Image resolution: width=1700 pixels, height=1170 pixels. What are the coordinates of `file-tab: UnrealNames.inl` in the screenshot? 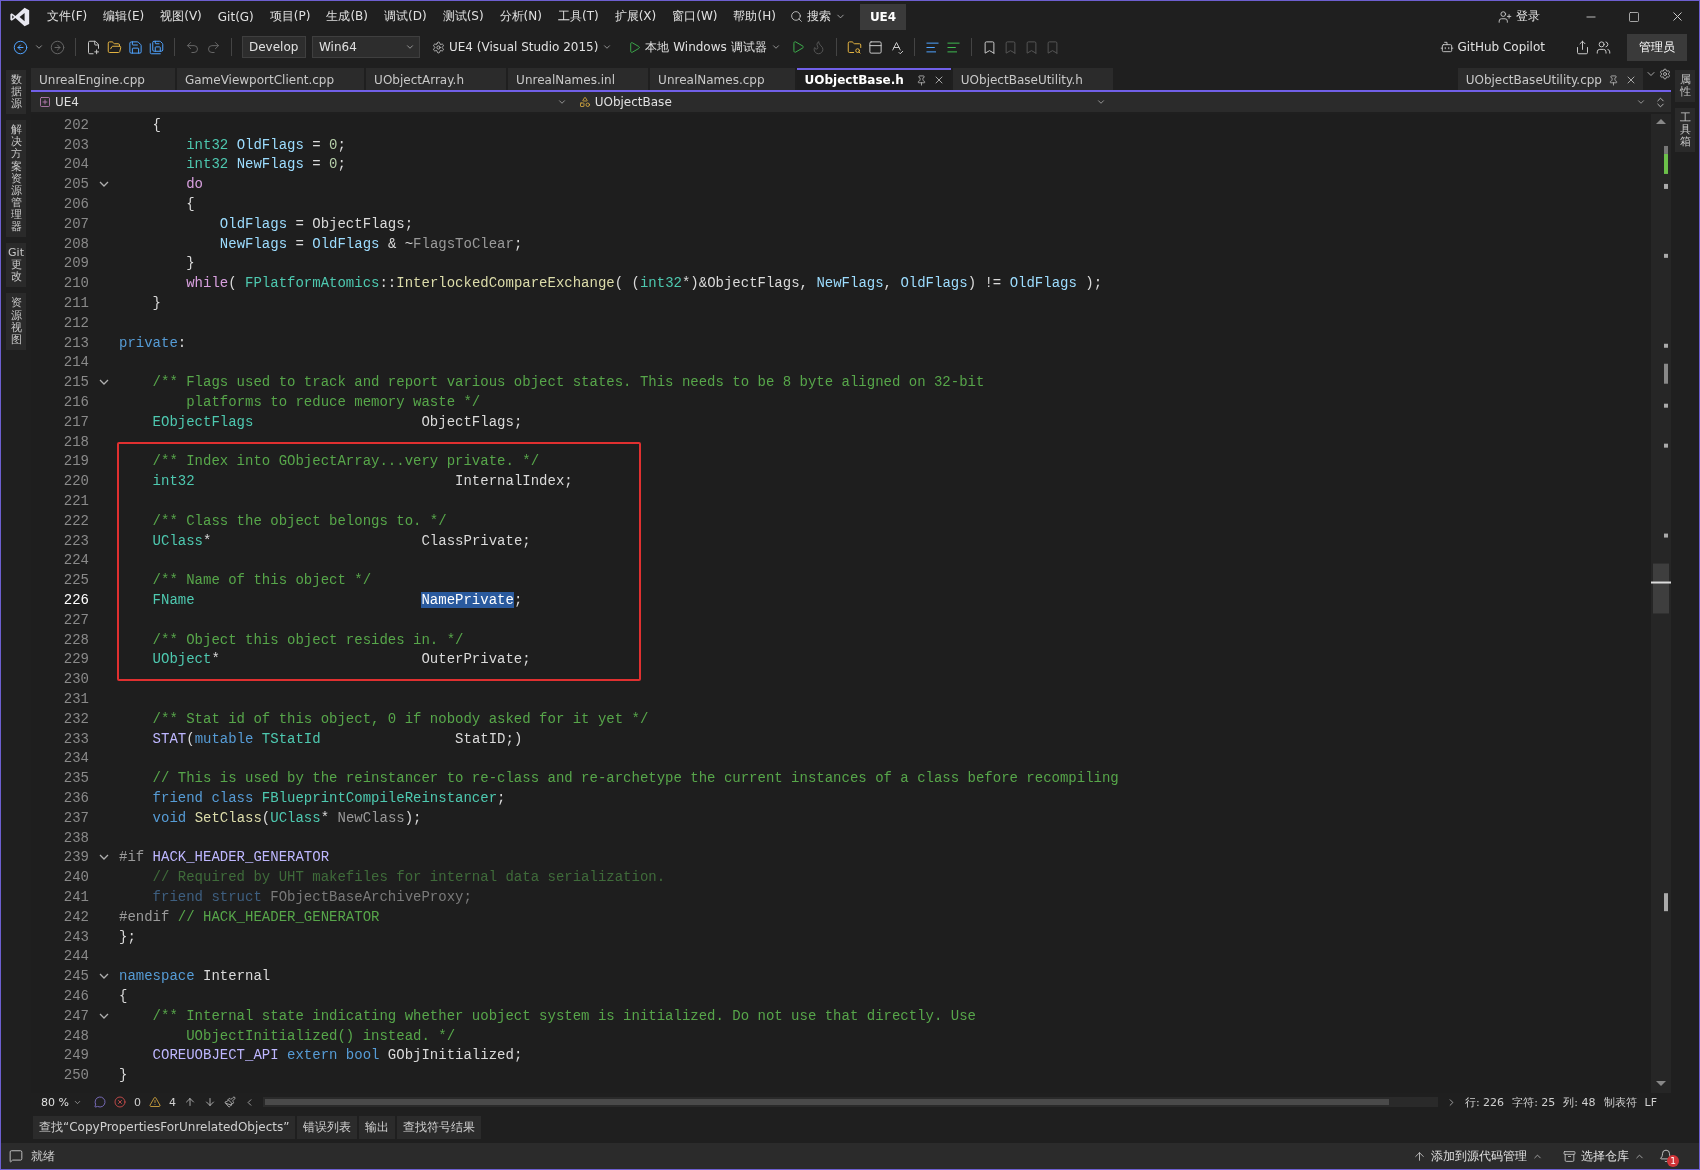 It's located at (578, 79).